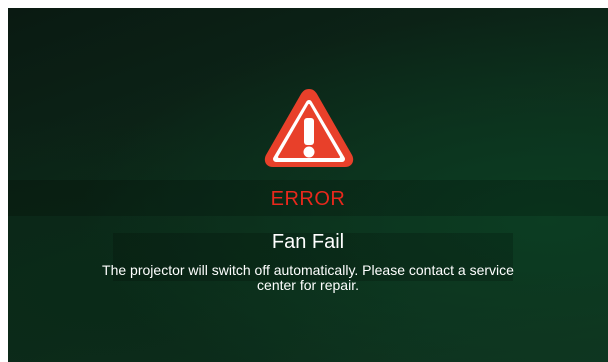 This screenshot has width=608, height=362. What do you see at coordinates (309, 128) in the screenshot?
I see `warning-triangle-icon` at bounding box center [309, 128].